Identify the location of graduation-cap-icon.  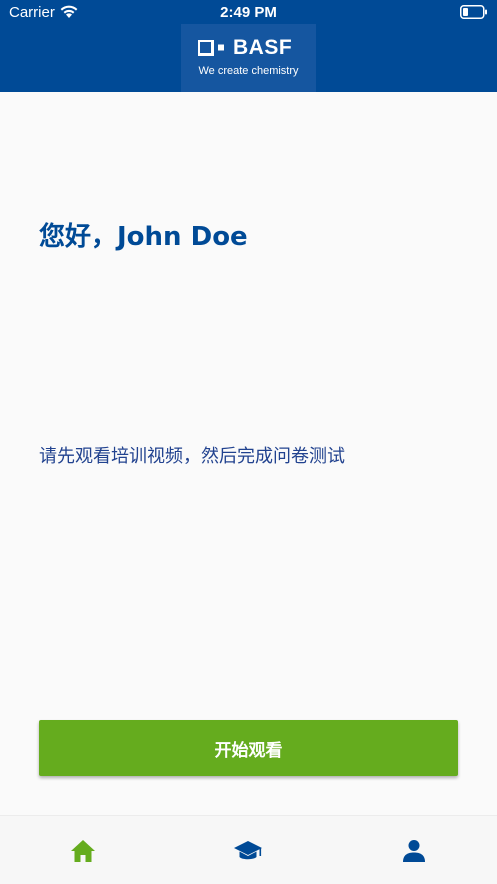
(248, 850).